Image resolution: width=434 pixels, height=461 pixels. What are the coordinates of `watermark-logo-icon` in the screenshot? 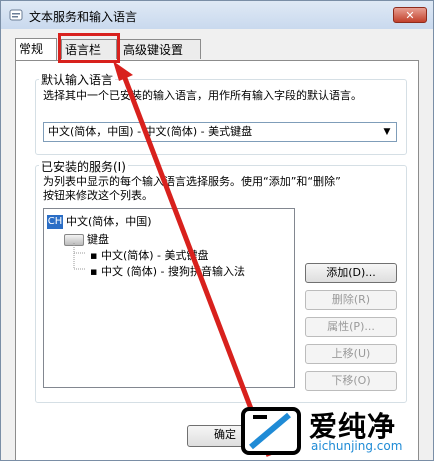 It's located at (271, 431).